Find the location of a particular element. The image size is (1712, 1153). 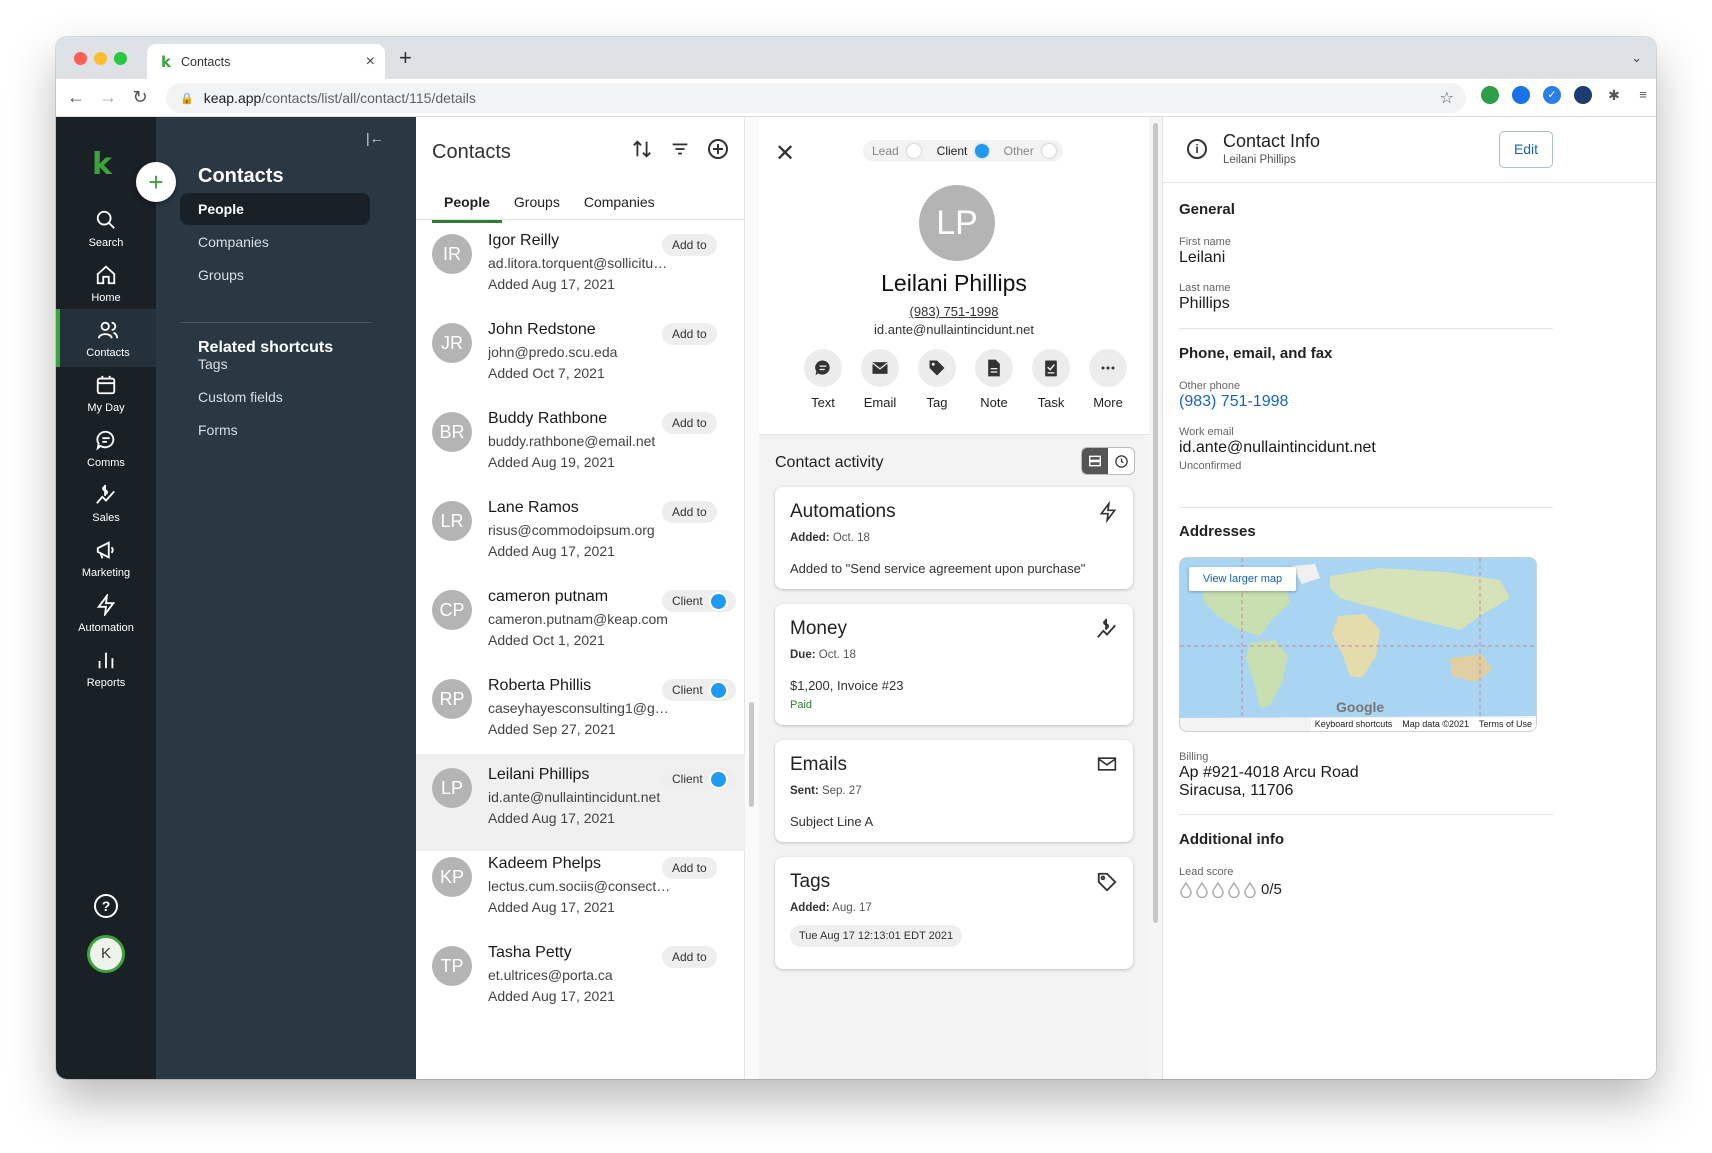

close-window-button is located at coordinates (80, 58).